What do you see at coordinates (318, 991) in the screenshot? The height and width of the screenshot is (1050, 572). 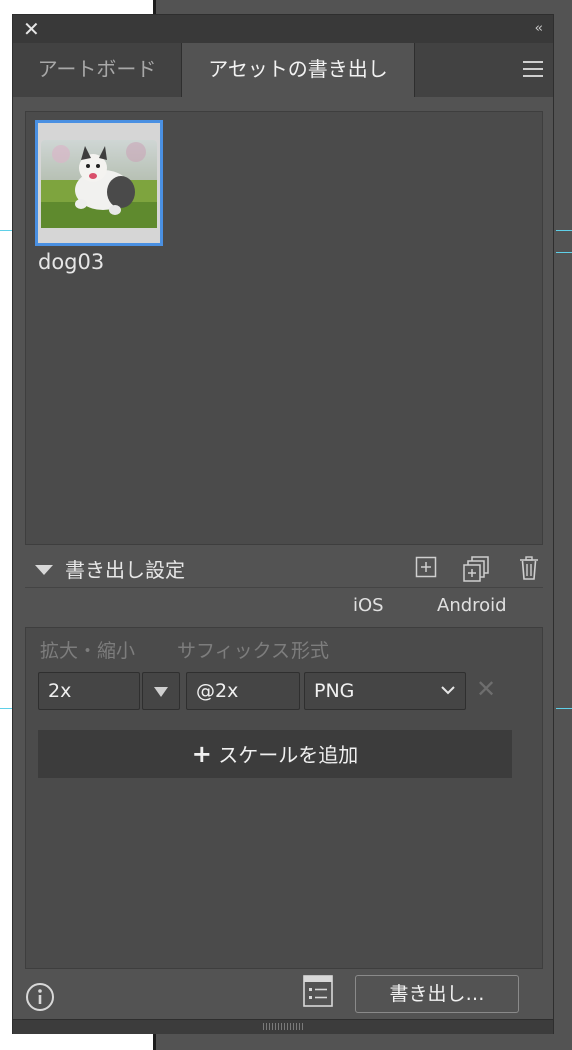 I see `export-for-screens-icon` at bounding box center [318, 991].